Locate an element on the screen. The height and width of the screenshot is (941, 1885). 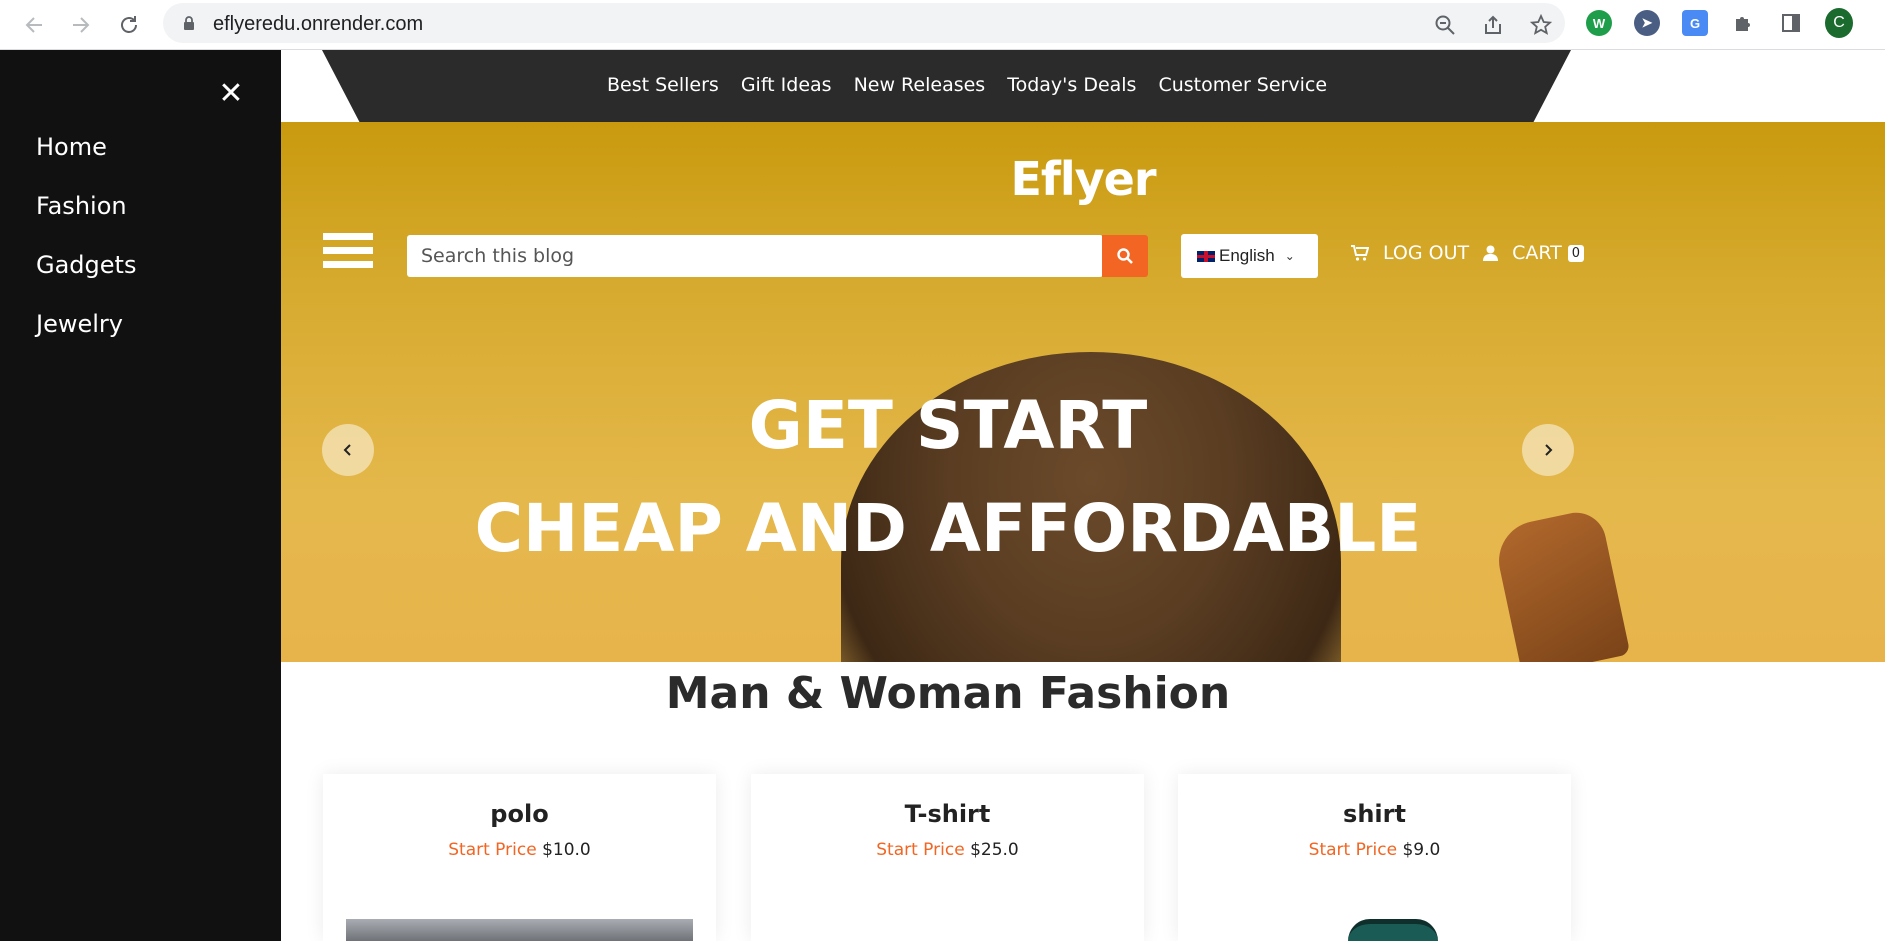
chevron-down-icon: ⌄ is located at coordinates (1289, 256).